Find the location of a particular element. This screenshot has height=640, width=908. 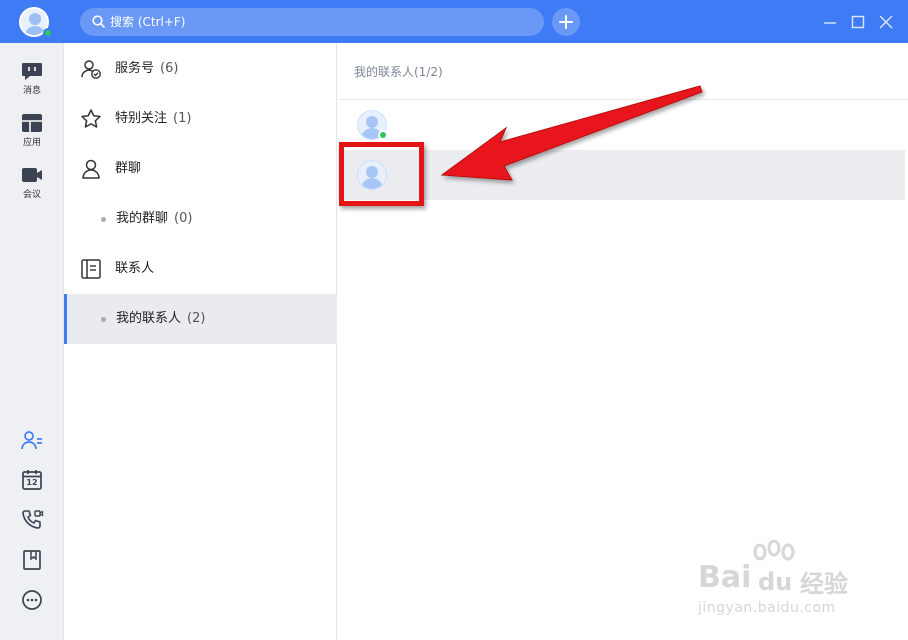

meeting-icon is located at coordinates (32, 175).